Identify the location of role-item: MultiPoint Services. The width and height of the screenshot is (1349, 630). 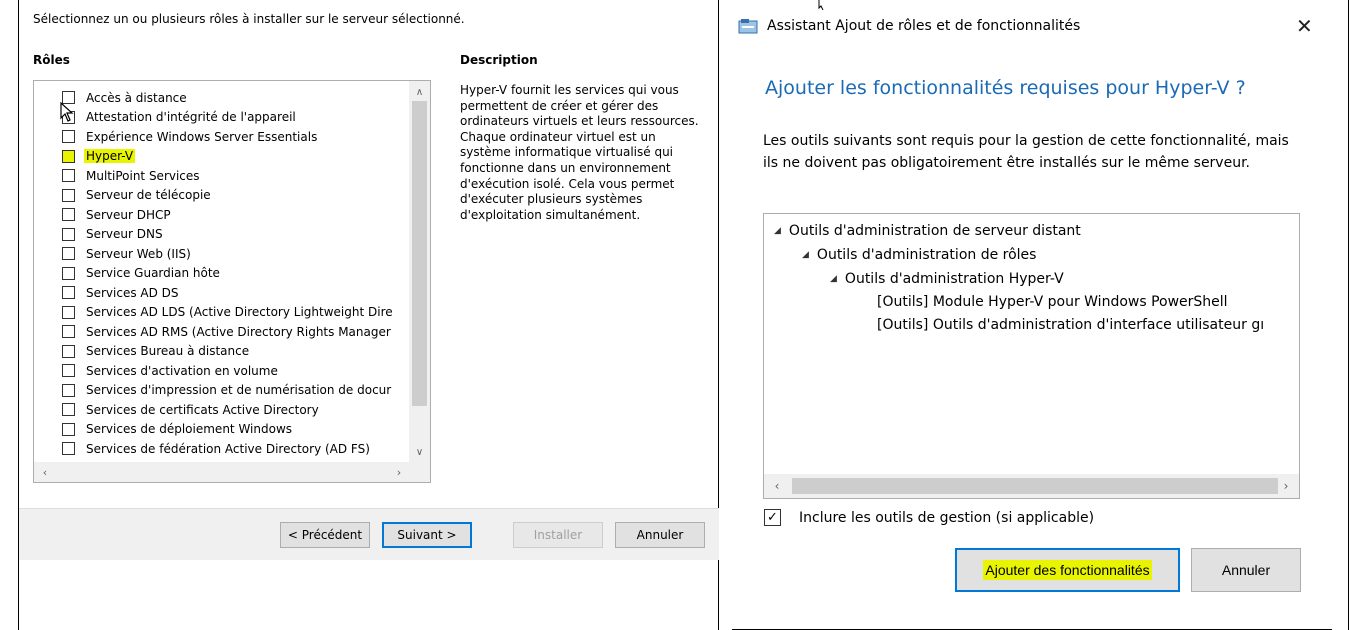
(222, 176).